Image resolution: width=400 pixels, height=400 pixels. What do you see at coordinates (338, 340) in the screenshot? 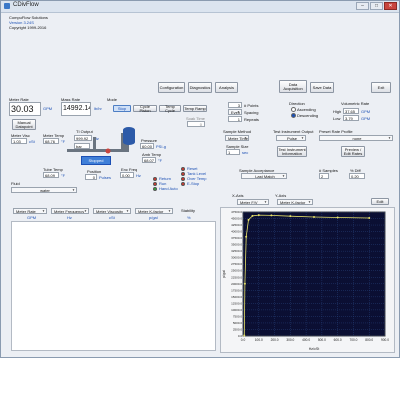
I see `x-tick-label: 600.0` at bounding box center [338, 340].